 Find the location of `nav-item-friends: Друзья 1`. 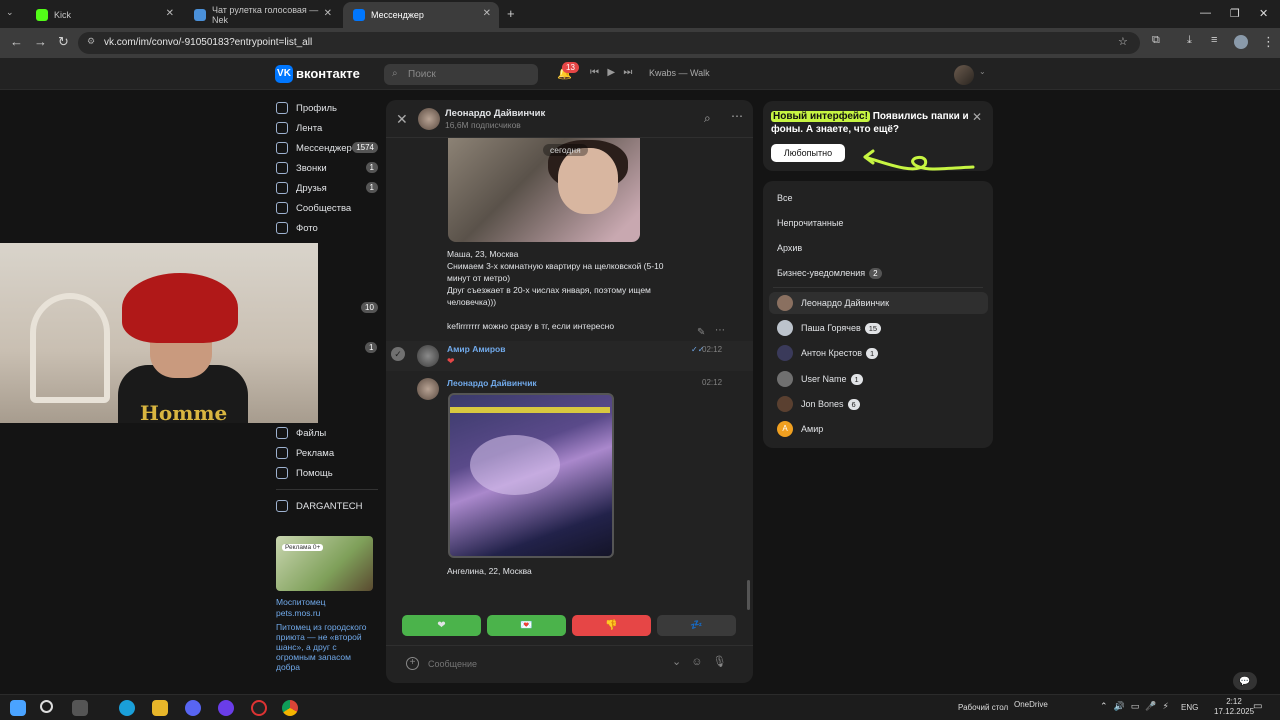

nav-item-friends: Друзья 1 is located at coordinates (327, 188).